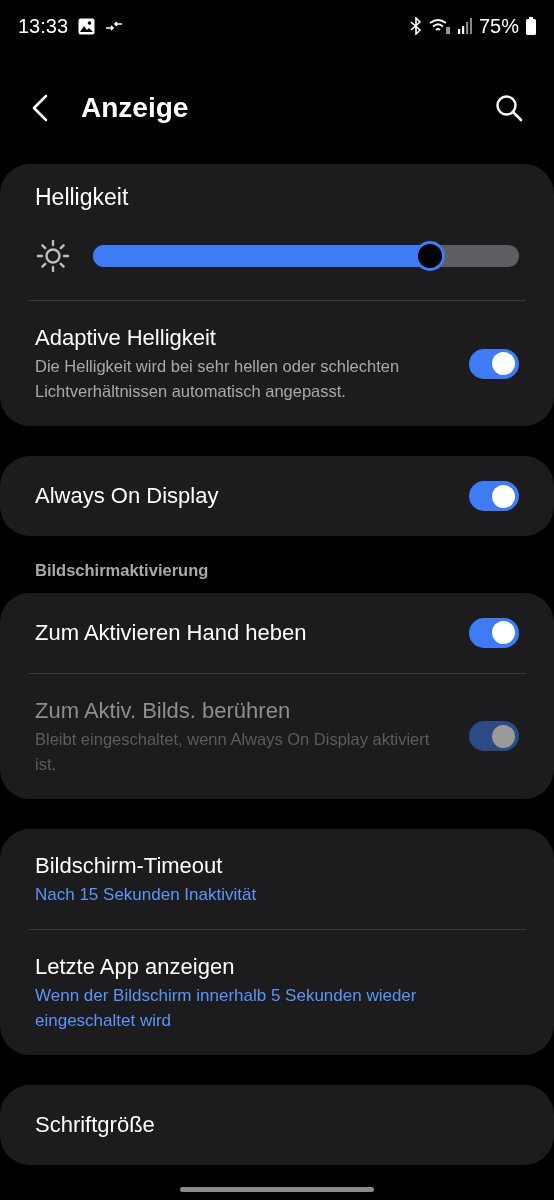 Image resolution: width=554 pixels, height=1200 pixels. What do you see at coordinates (233, 751) in the screenshot?
I see `row-description: Bleibt eingeschaltet, wenn Always On Display aktiviert ist.` at bounding box center [233, 751].